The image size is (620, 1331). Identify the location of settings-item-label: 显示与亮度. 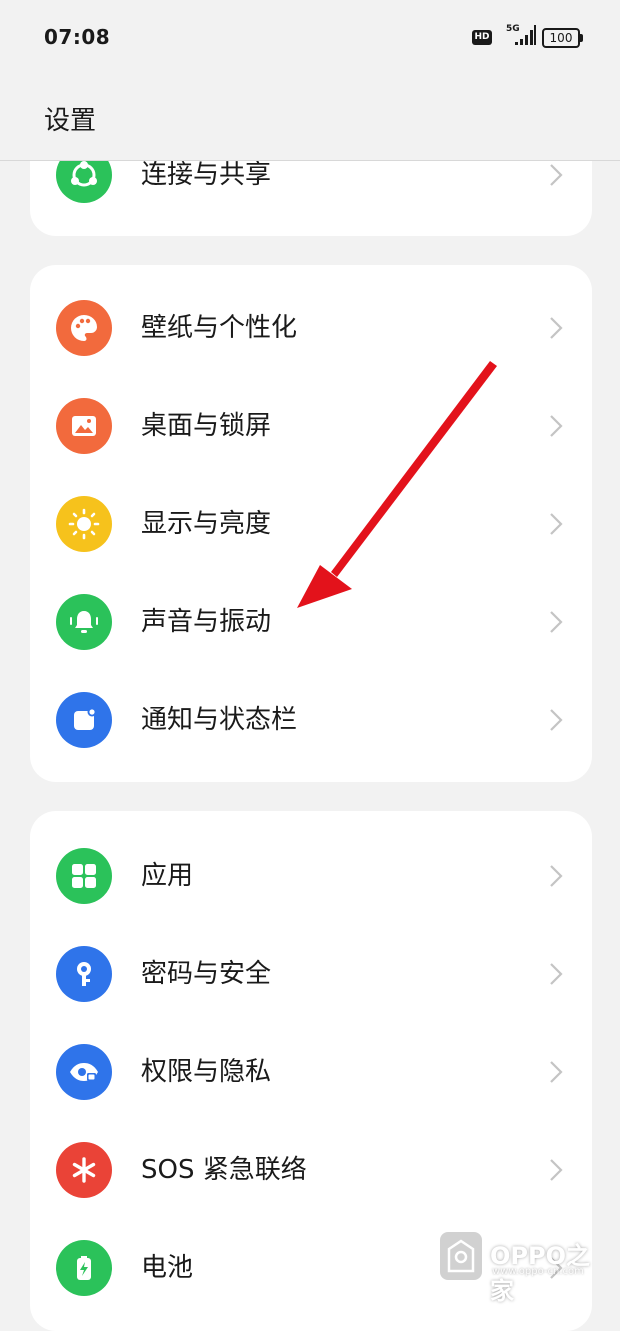
(206, 524).